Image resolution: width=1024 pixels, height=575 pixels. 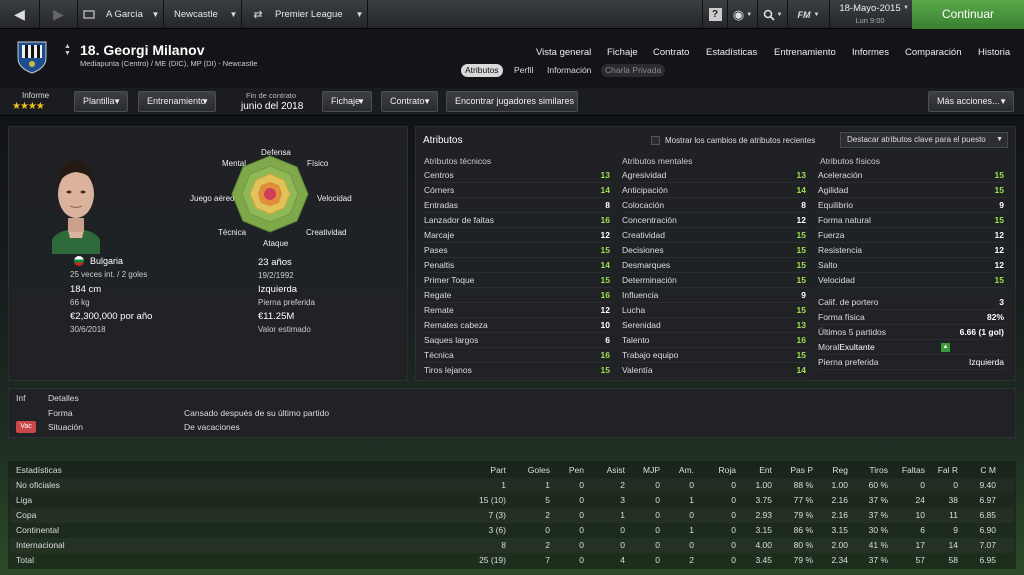 I want to click on technical-attribute-value: 15, so click(x=605, y=250).